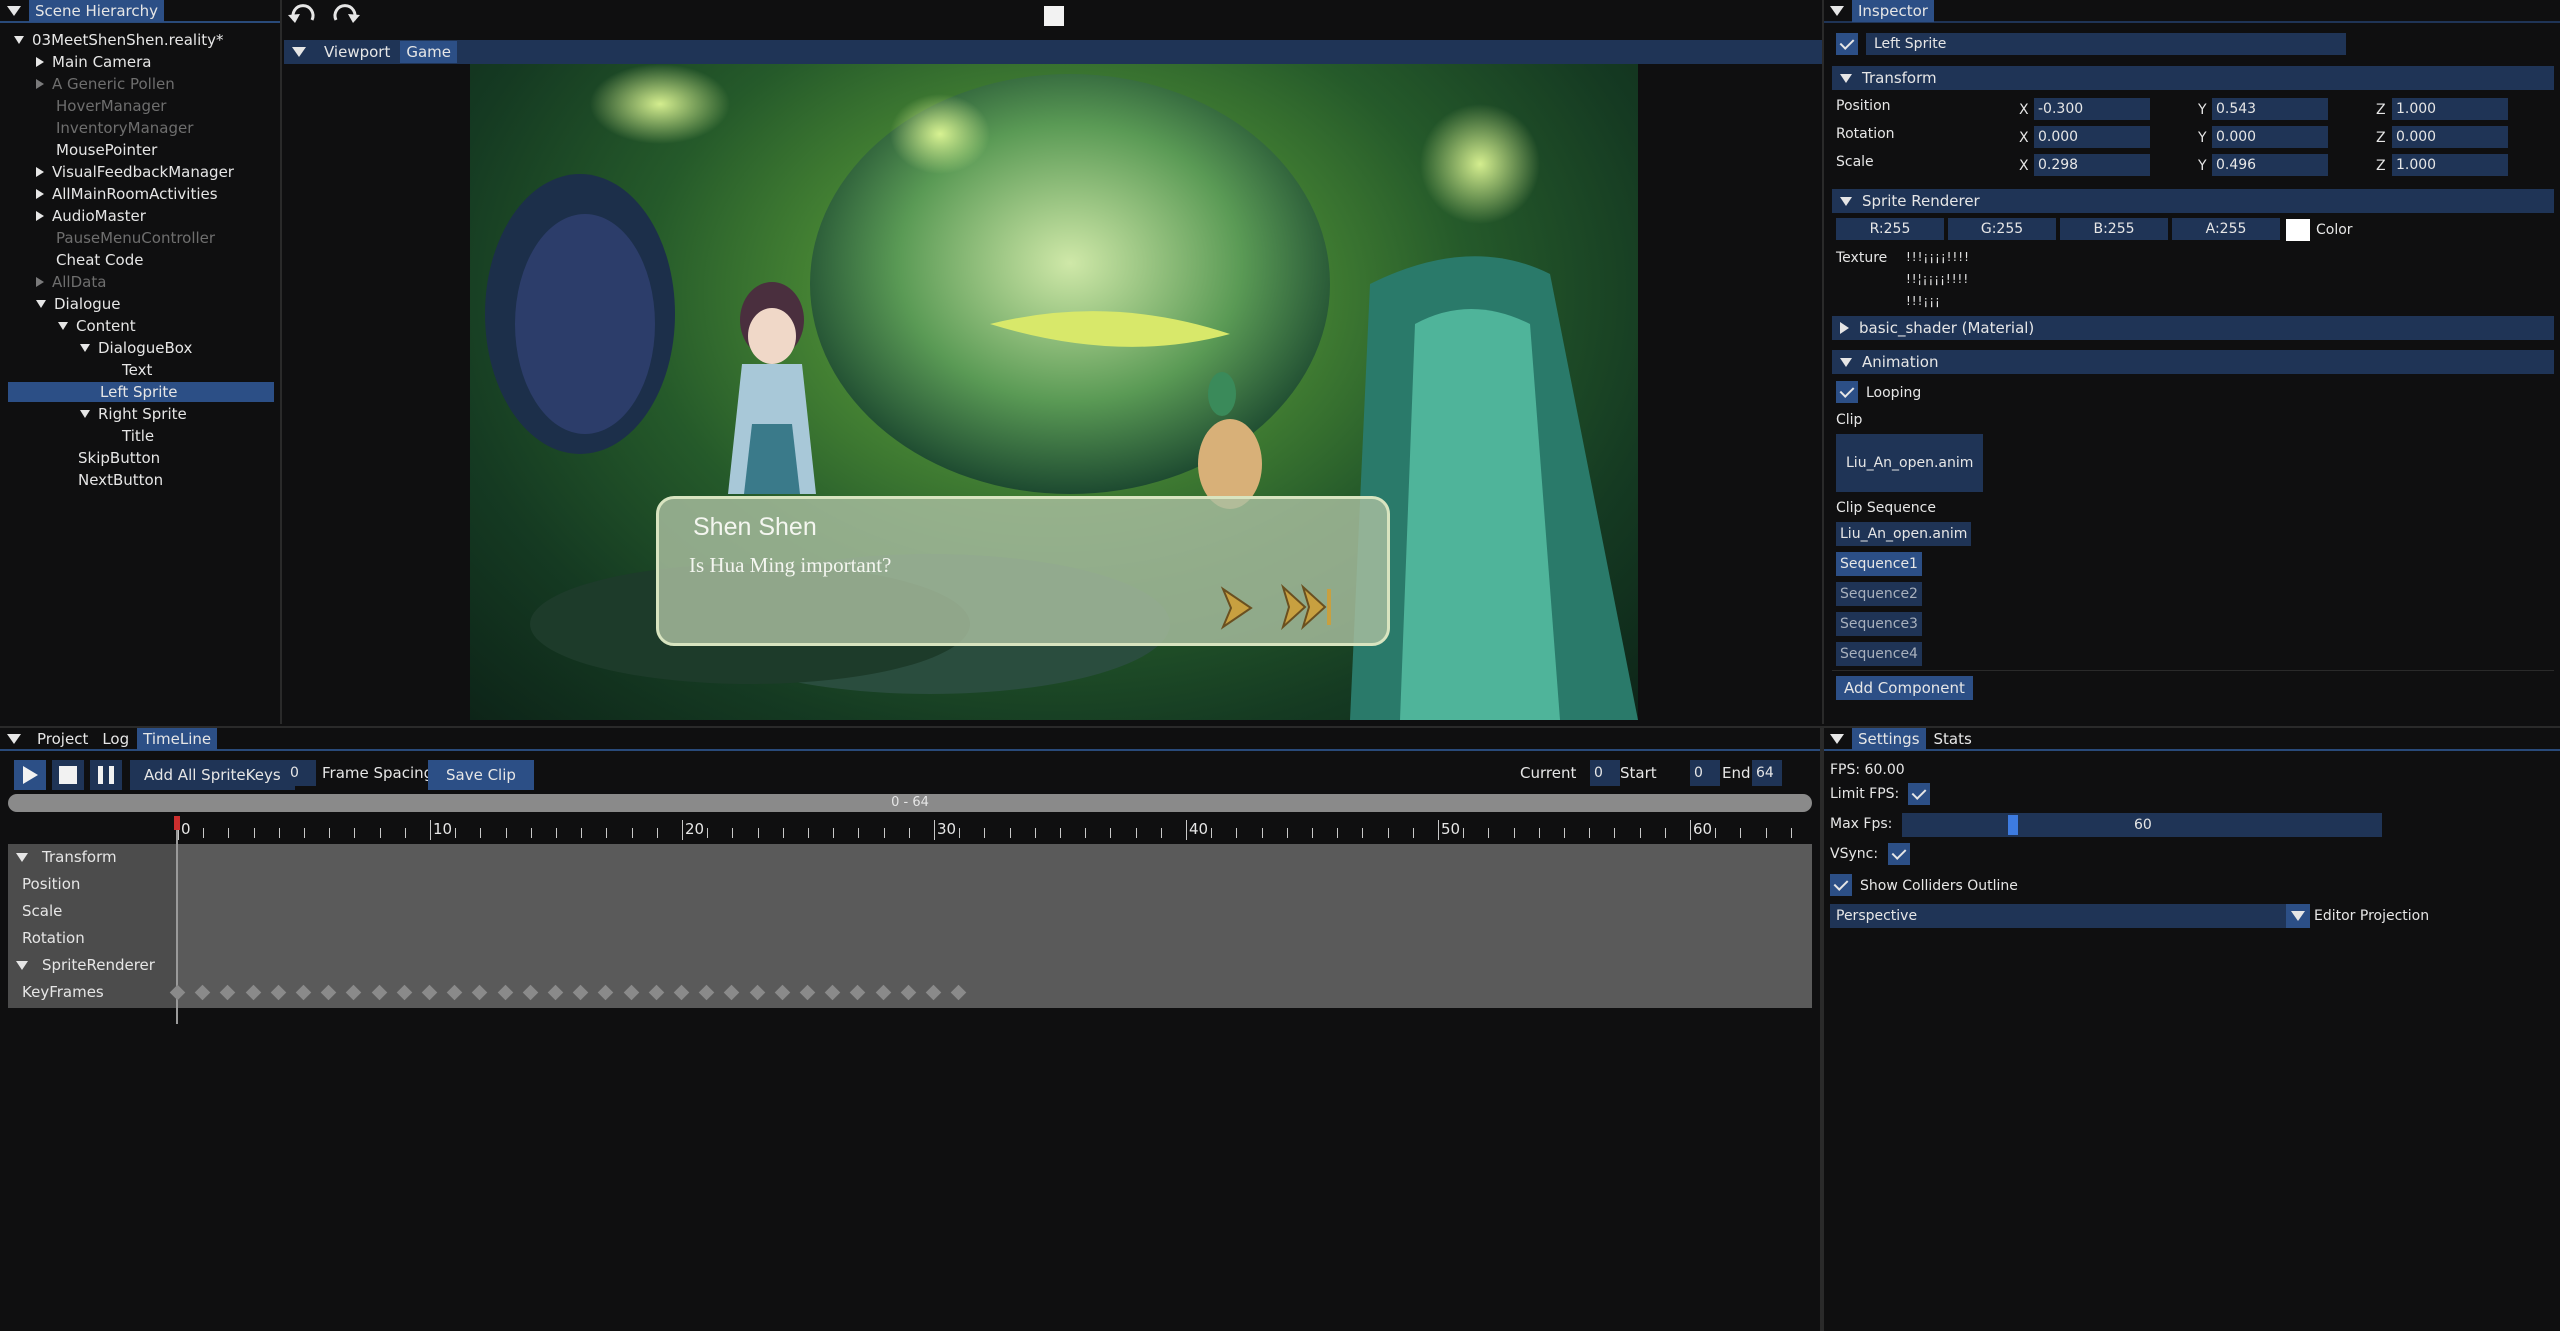 This screenshot has width=2560, height=1331. I want to click on object-active-checkbox, so click(1847, 44).